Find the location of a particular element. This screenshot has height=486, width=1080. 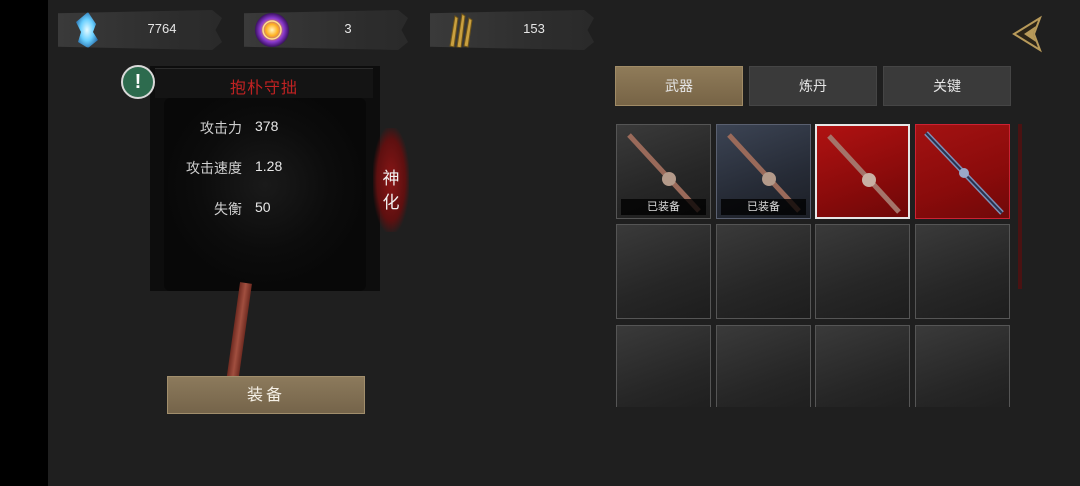

weapon-name: 抱朴守拙 is located at coordinates (263, 87).